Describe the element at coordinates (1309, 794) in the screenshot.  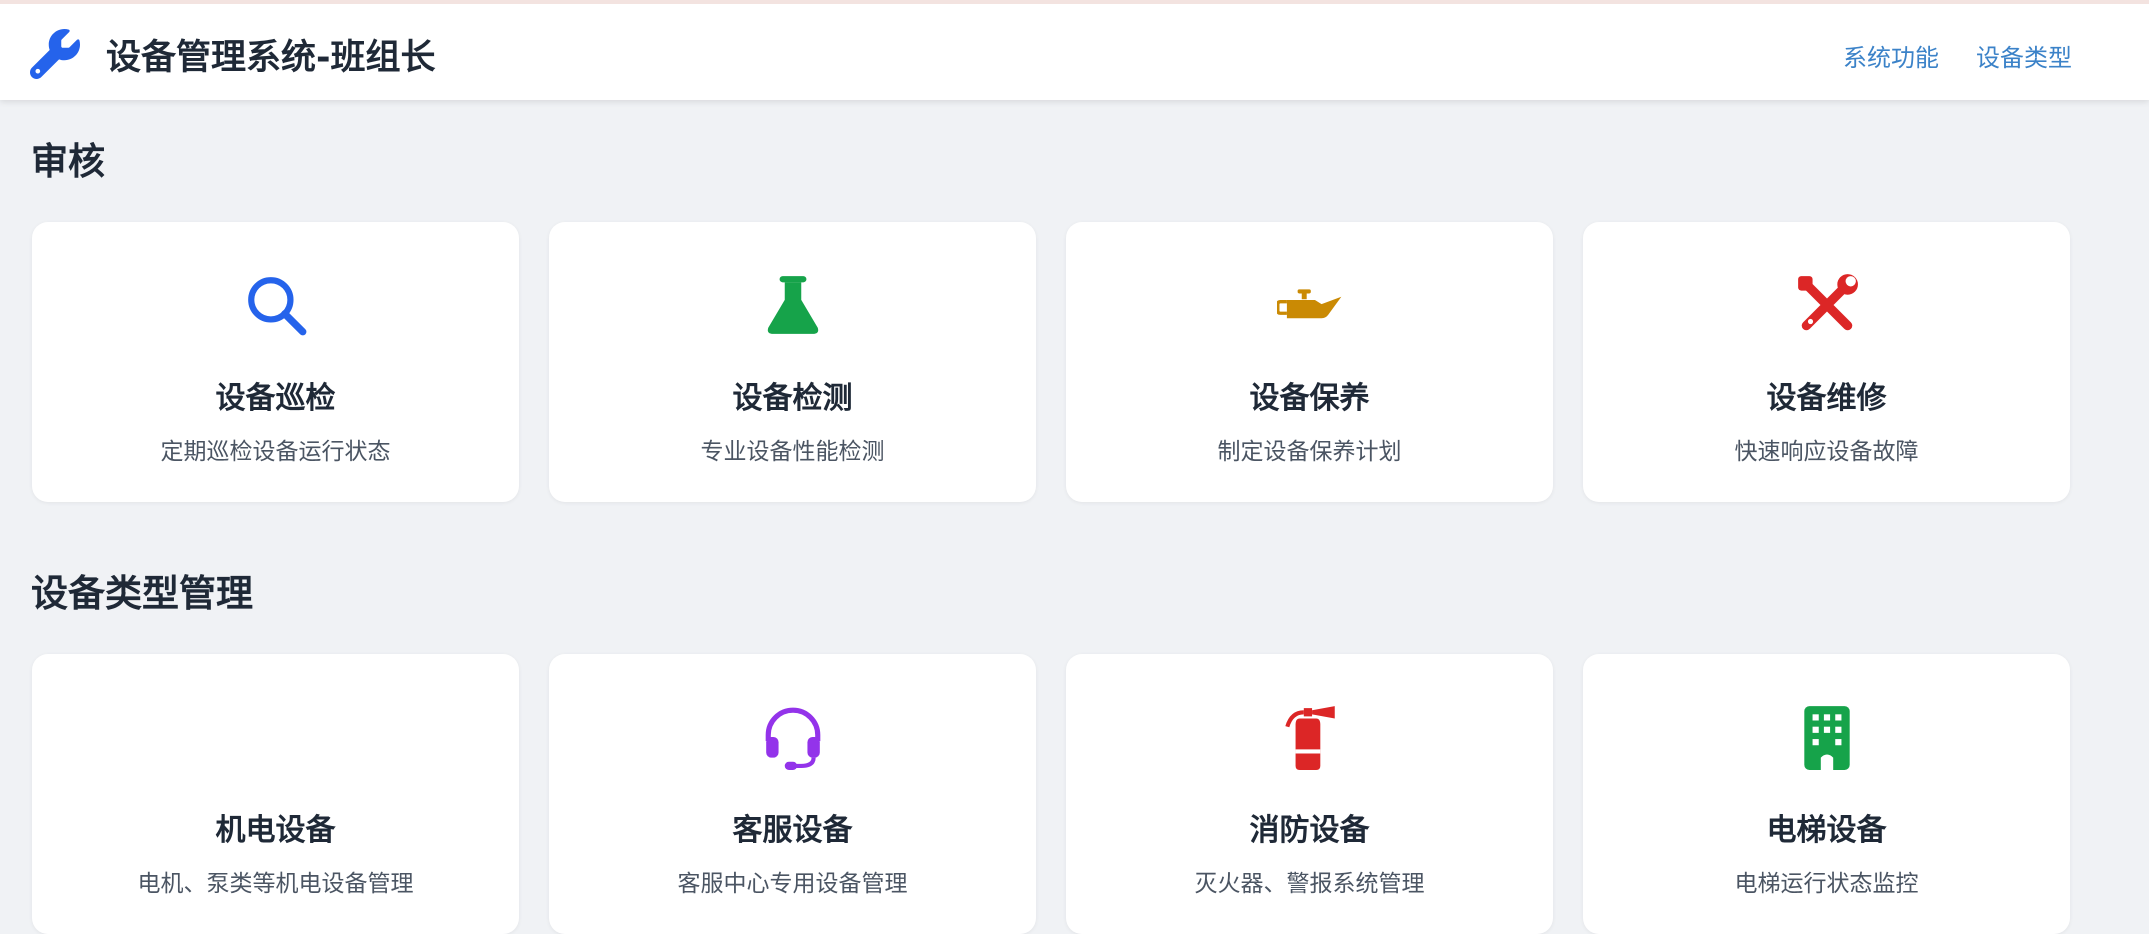
I see `card-fire-safety: 消防设备 灭火器、警报系统管理` at that location.